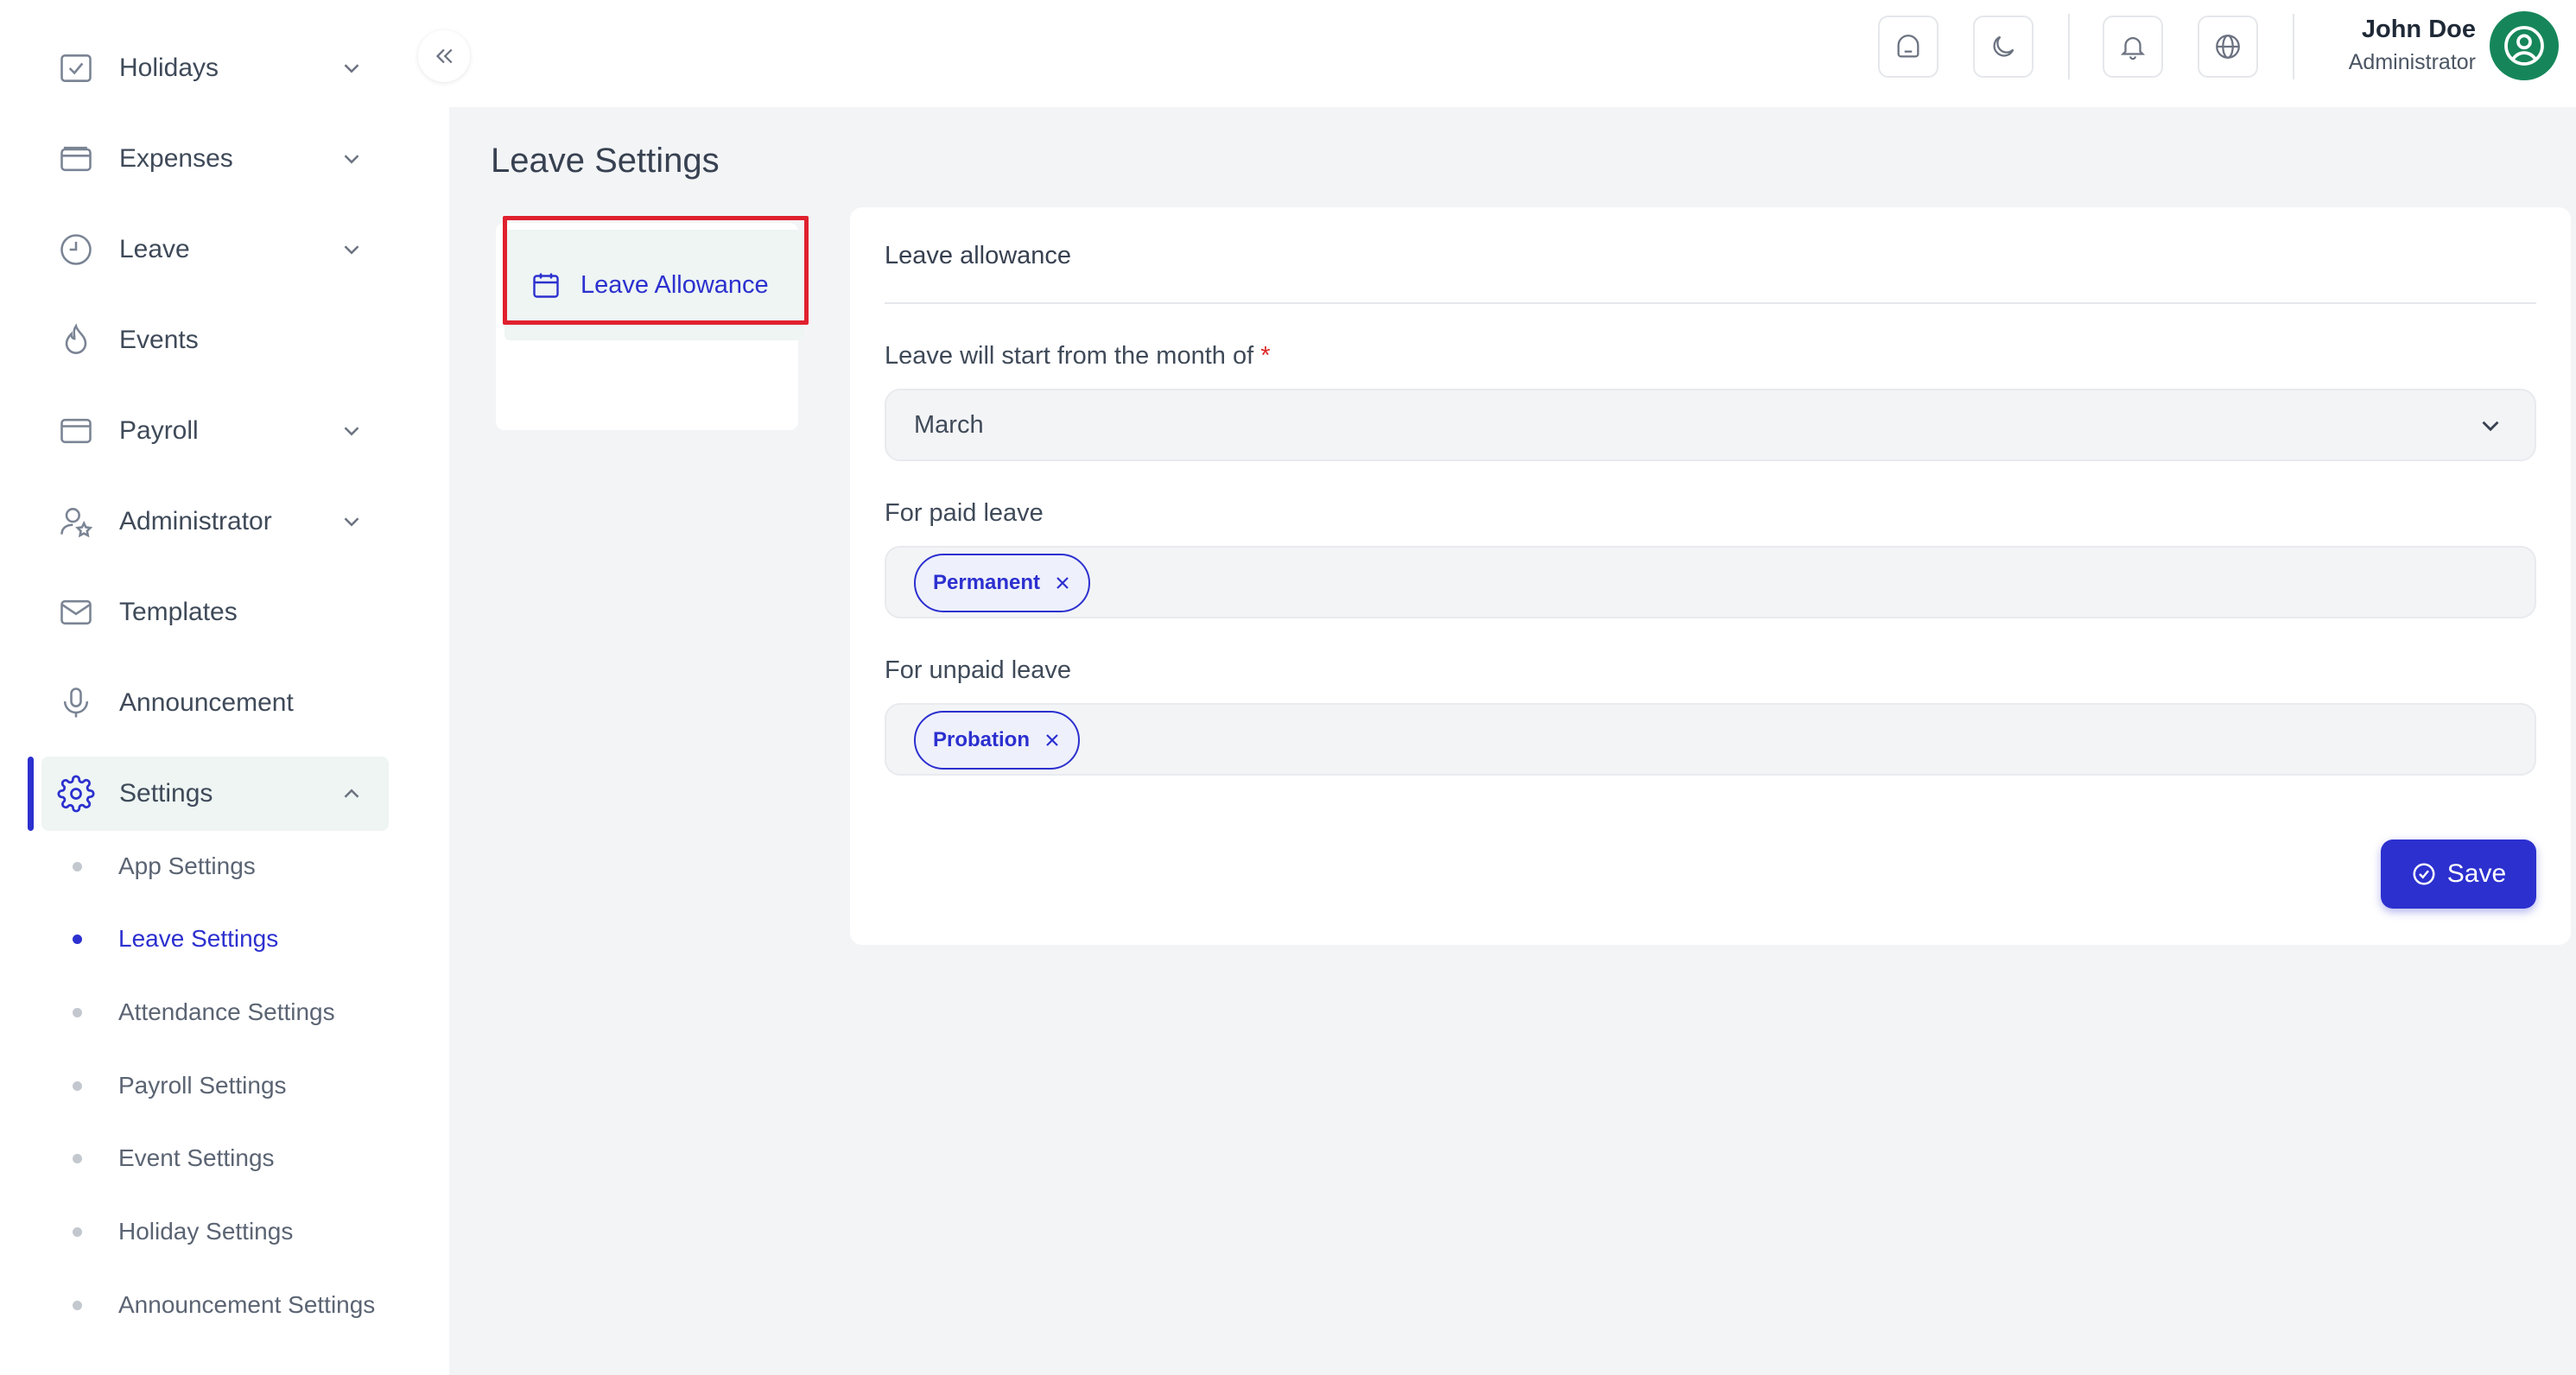 The height and width of the screenshot is (1375, 2576). Describe the element at coordinates (76, 612) in the screenshot. I see `mail-icon` at that location.